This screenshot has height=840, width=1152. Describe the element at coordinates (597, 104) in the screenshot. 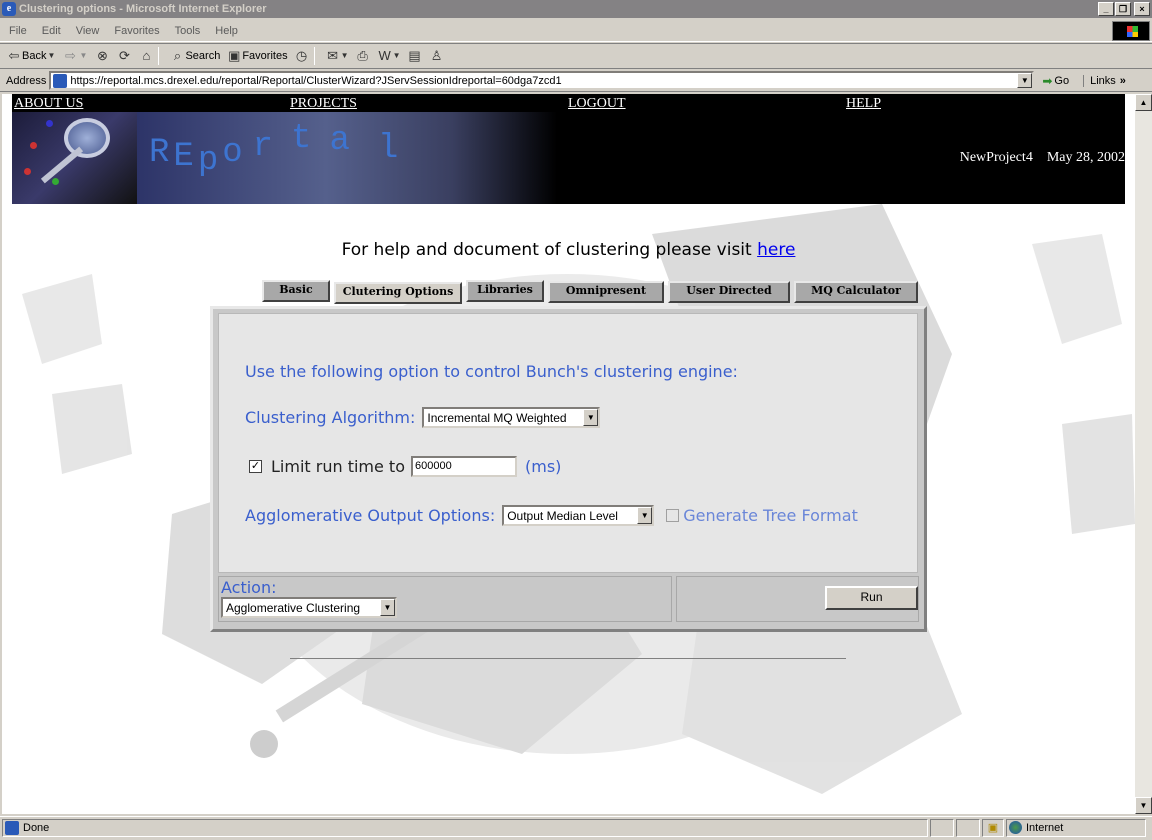

I see `nav-logout: LOGOUT` at that location.